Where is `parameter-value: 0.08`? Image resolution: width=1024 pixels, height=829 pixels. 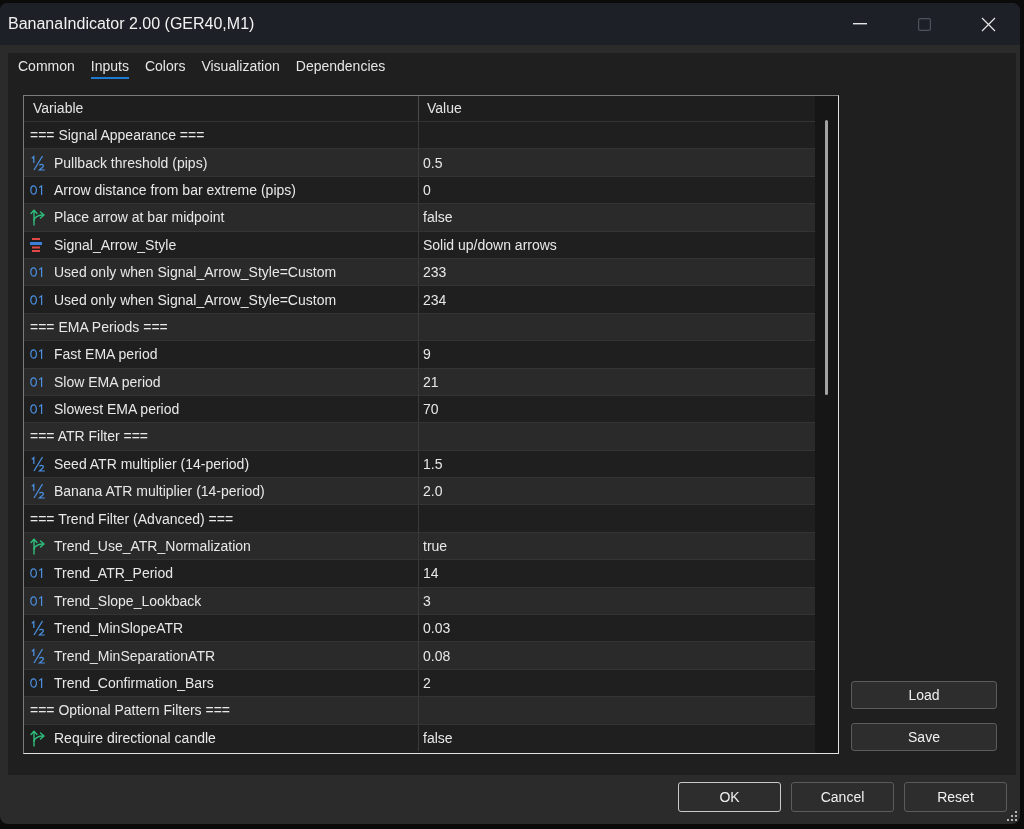
parameter-value: 0.08 is located at coordinates (437, 655).